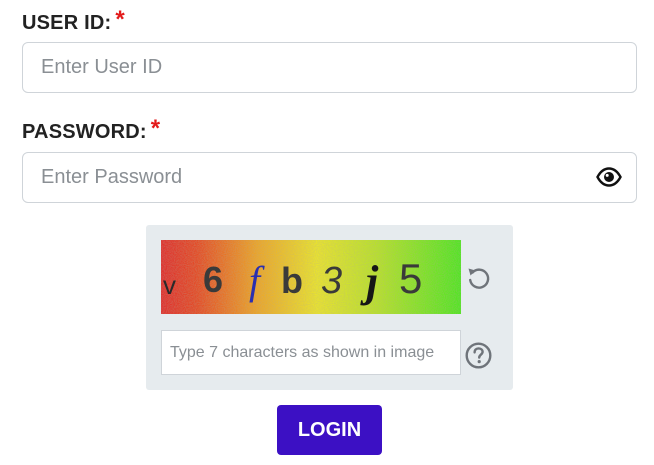 The width and height of the screenshot is (654, 465). I want to click on captcha-char: 3, so click(331, 281).